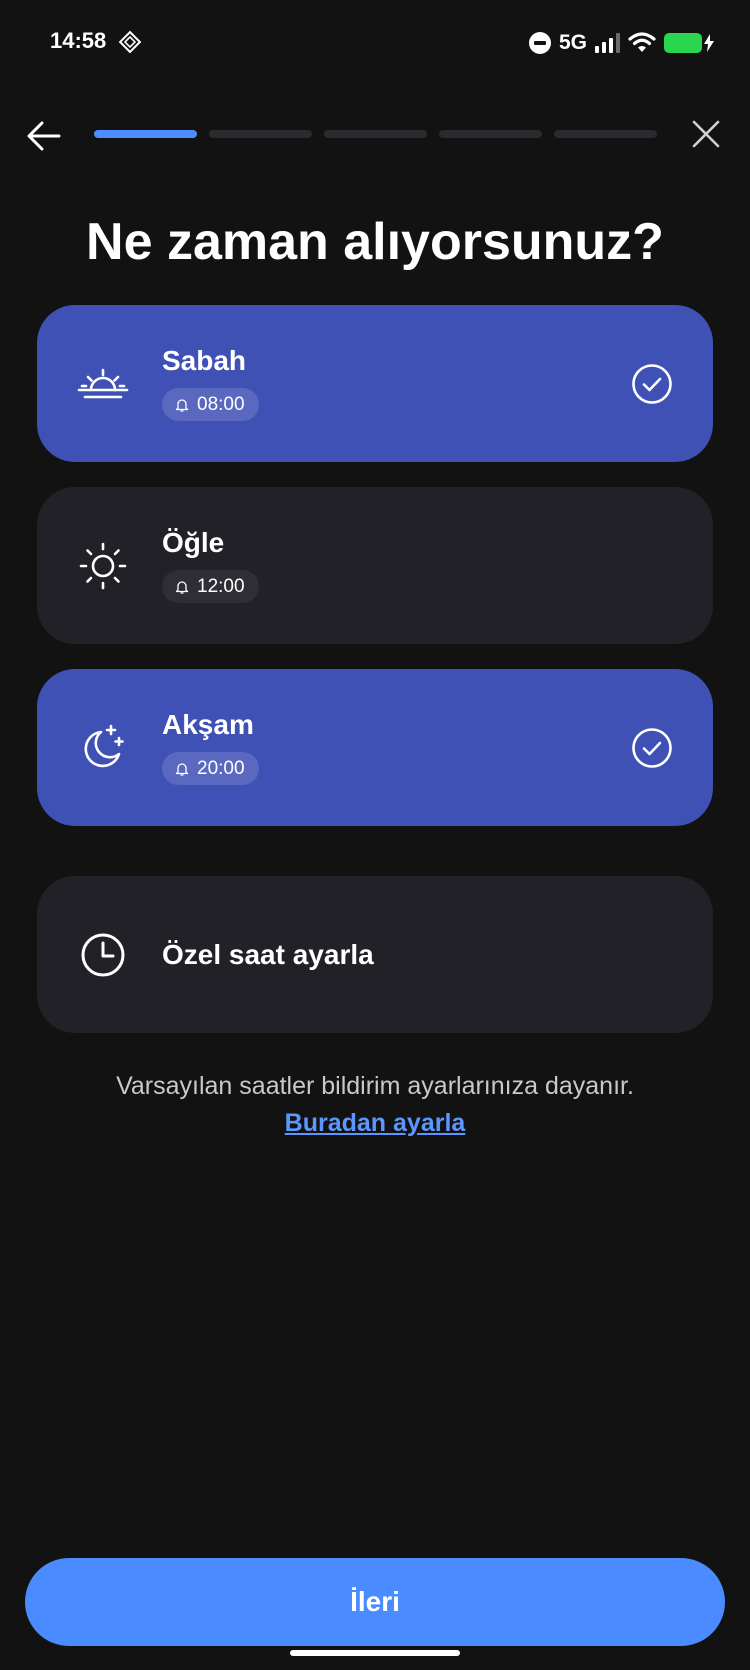  Describe the element at coordinates (642, 42) in the screenshot. I see `wifi-icon` at that location.